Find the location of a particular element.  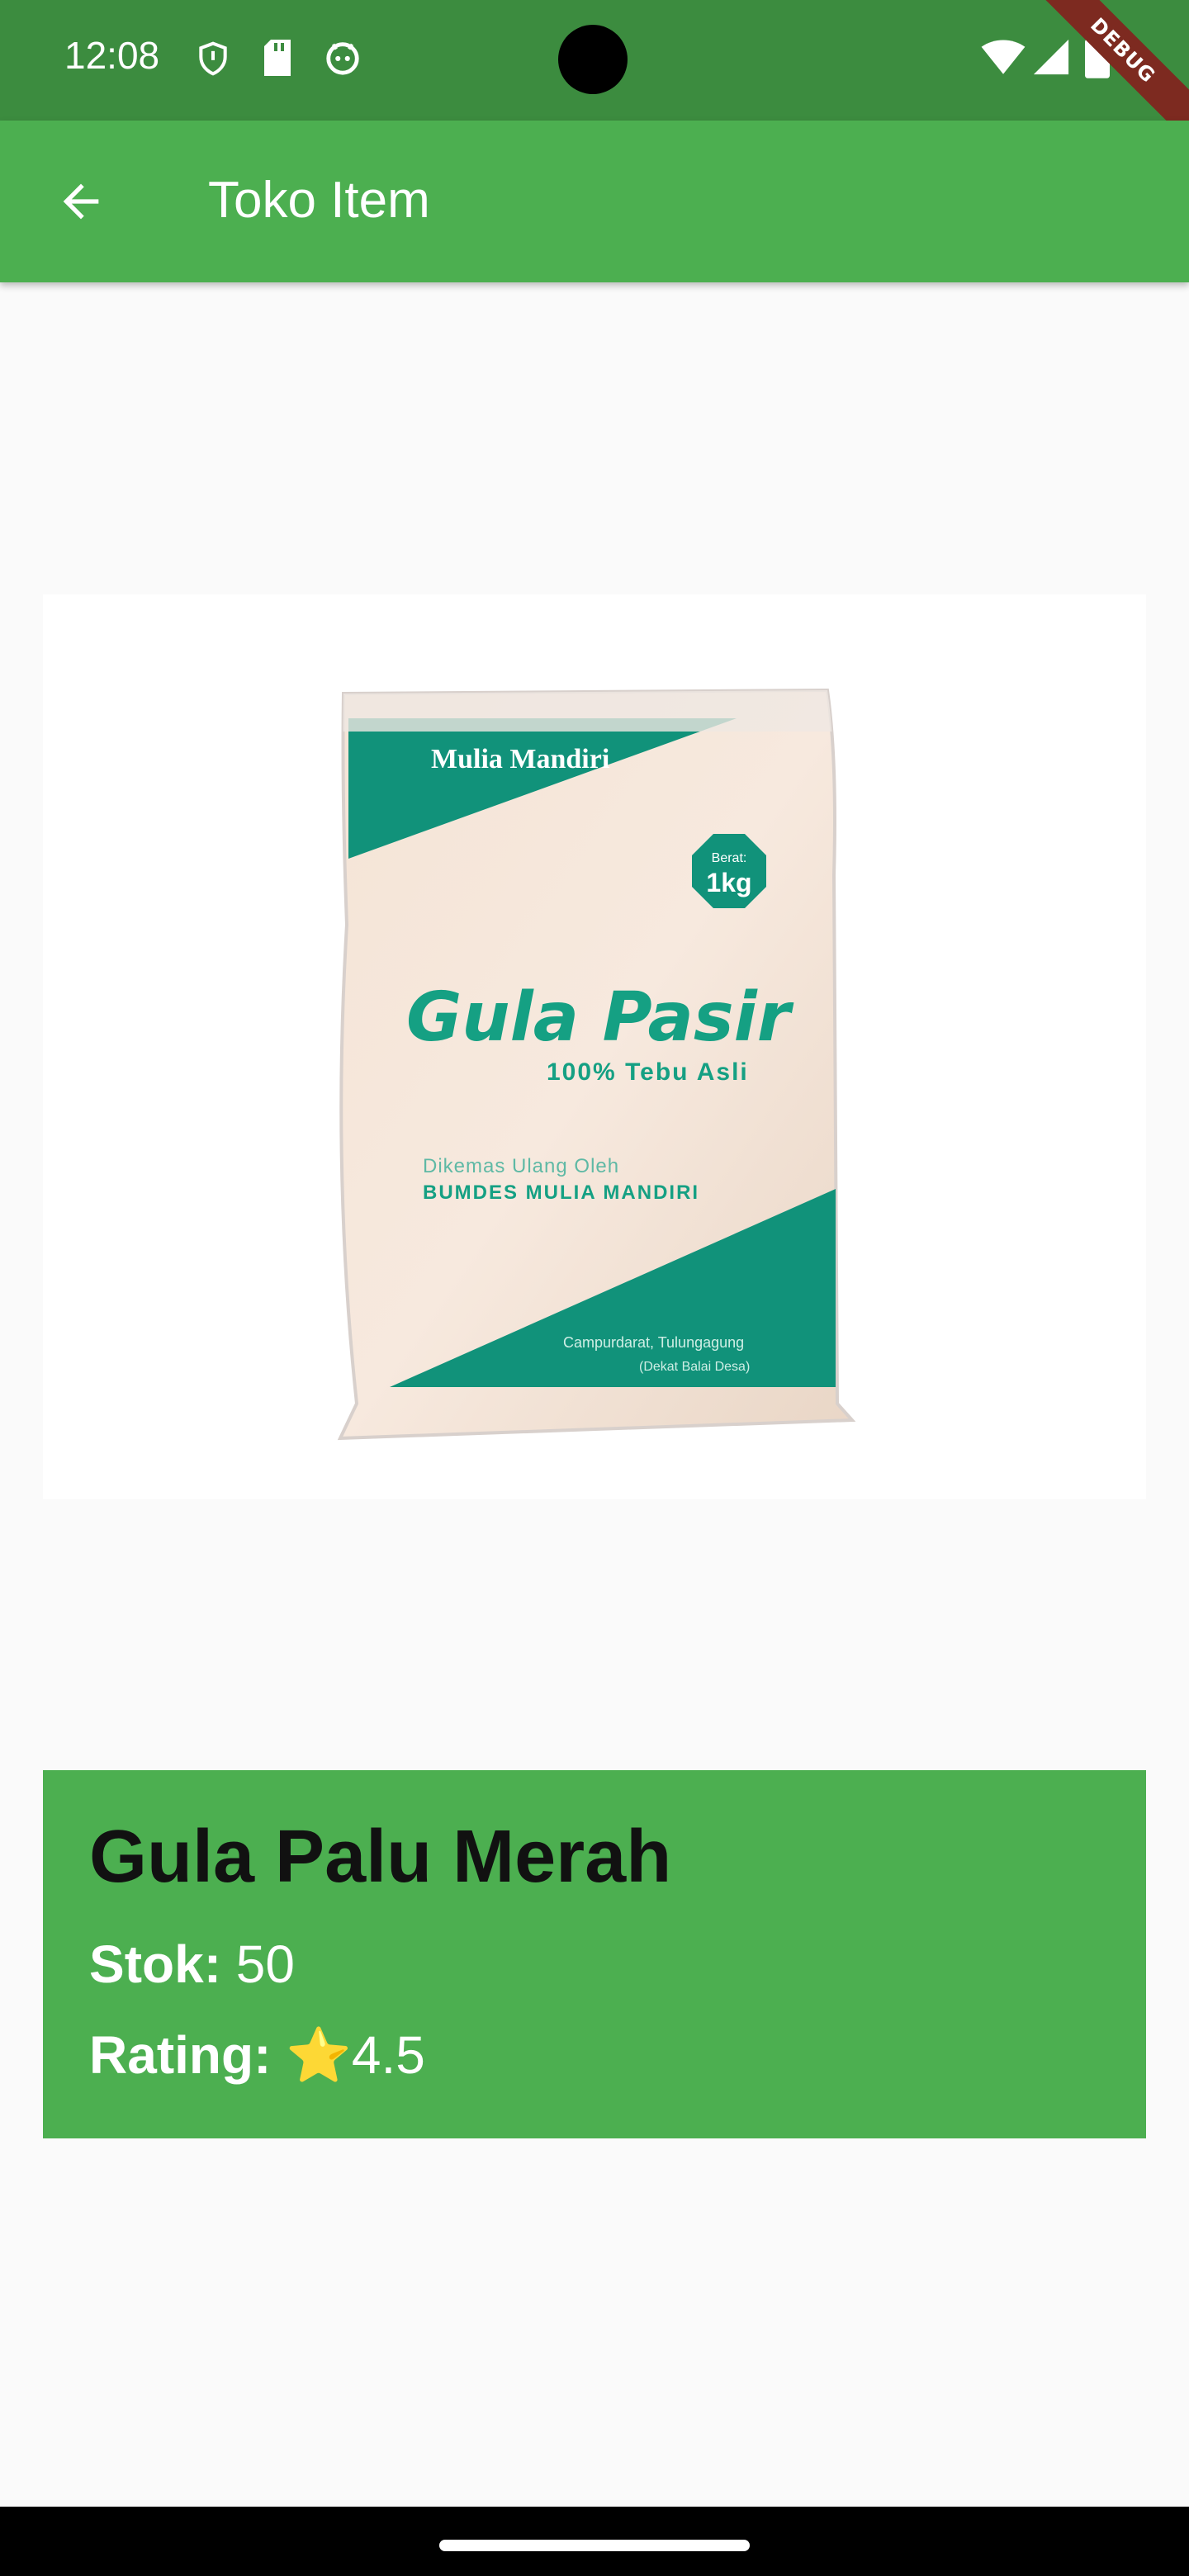

status-bar: 12:08 DEBUG is located at coordinates (594, 76).